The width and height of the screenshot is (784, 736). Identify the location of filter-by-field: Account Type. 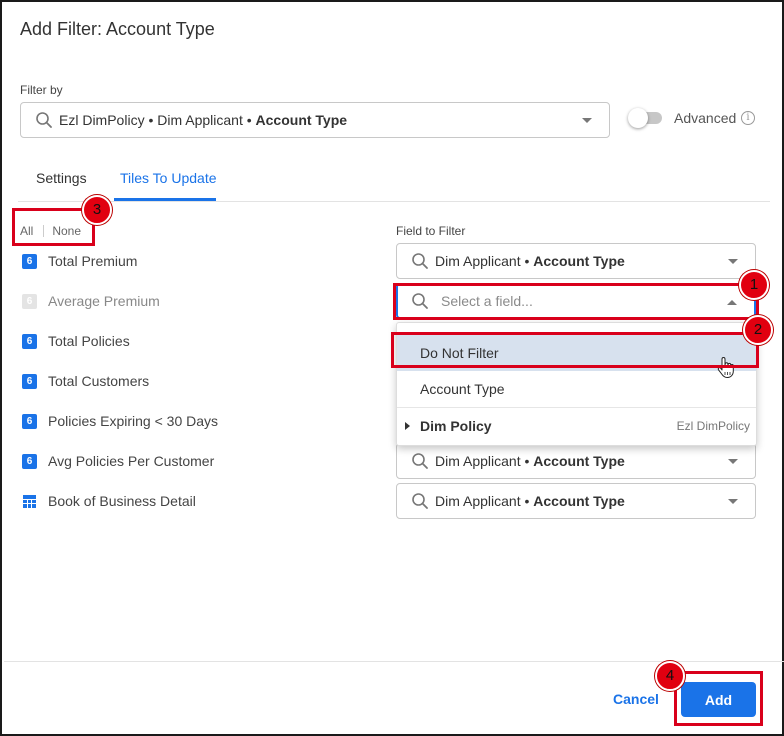
(301, 120).